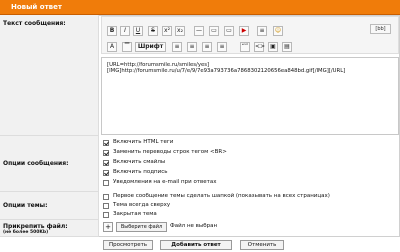 The height and width of the screenshot is (252, 400). I want to click on attach-file-label: Прикрепить файл:, so click(35, 226).